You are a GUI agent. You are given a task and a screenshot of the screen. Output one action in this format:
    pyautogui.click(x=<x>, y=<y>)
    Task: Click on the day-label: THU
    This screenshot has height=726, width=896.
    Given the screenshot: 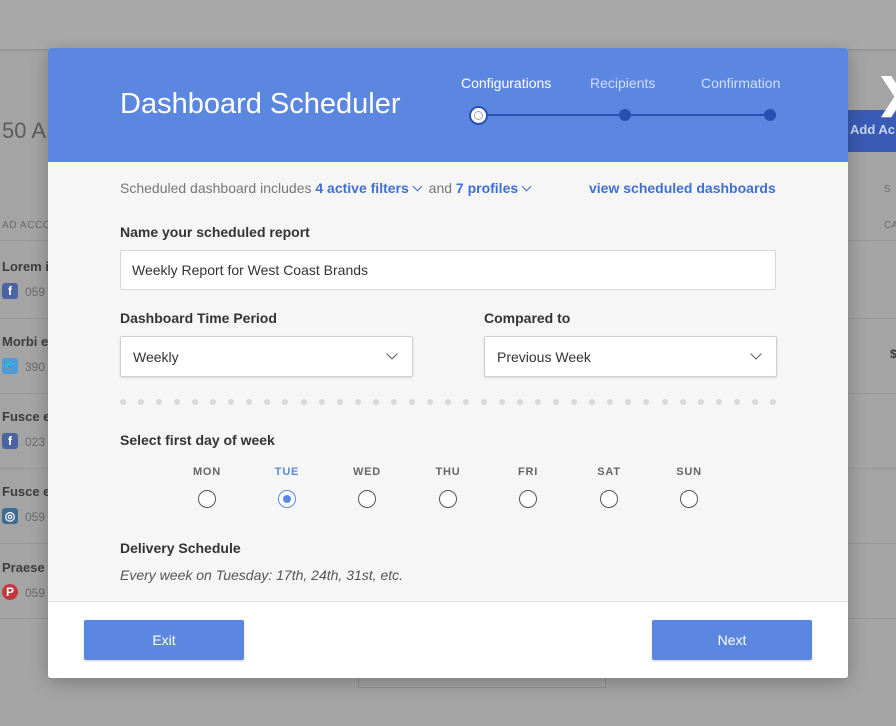 What is the action you would take?
    pyautogui.click(x=448, y=472)
    